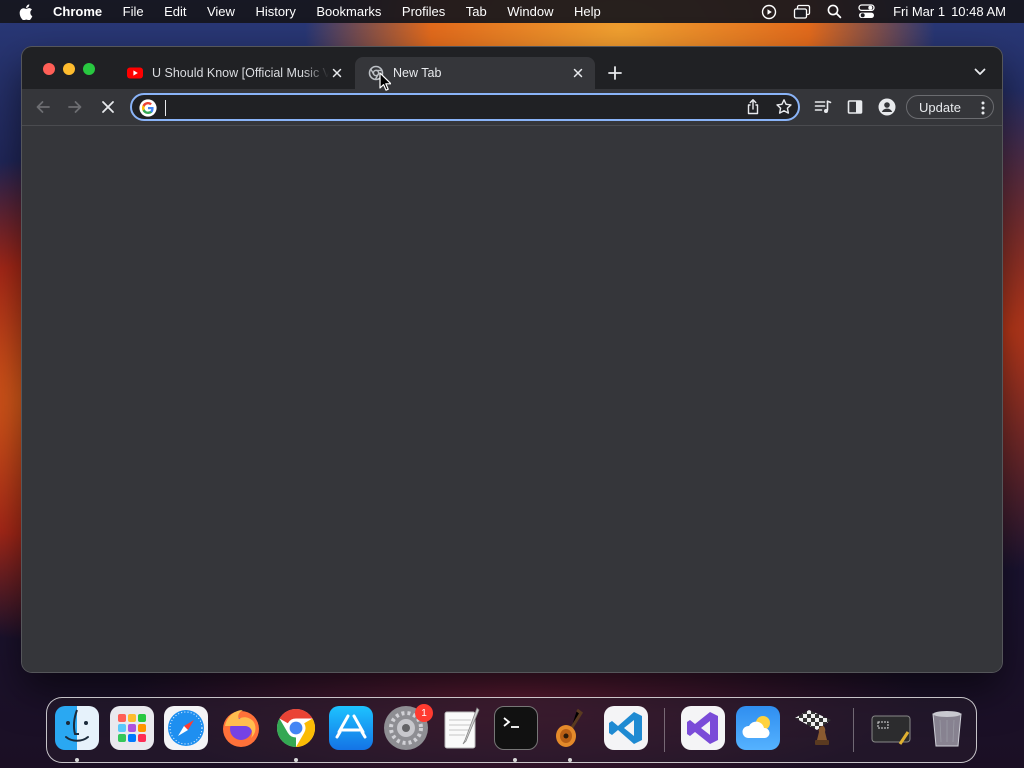 Image resolution: width=1024 pixels, height=768 pixels. What do you see at coordinates (813, 728) in the screenshot?
I see `dock-chess-icon` at bounding box center [813, 728].